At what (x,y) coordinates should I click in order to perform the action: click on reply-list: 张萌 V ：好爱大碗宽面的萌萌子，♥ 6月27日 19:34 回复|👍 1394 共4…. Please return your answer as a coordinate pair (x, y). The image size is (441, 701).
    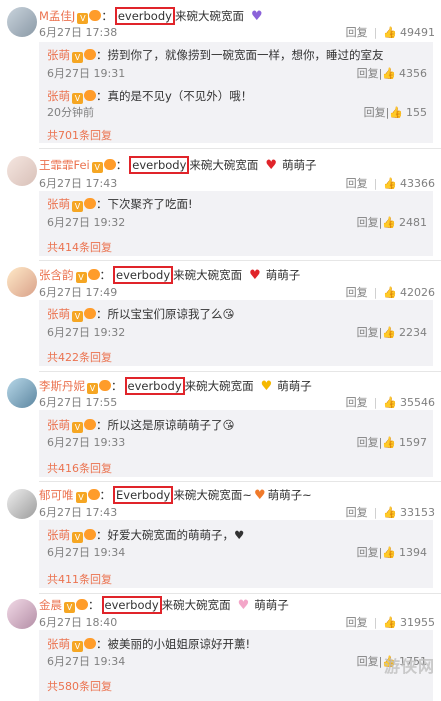
    Looking at the image, I should click on (236, 554).